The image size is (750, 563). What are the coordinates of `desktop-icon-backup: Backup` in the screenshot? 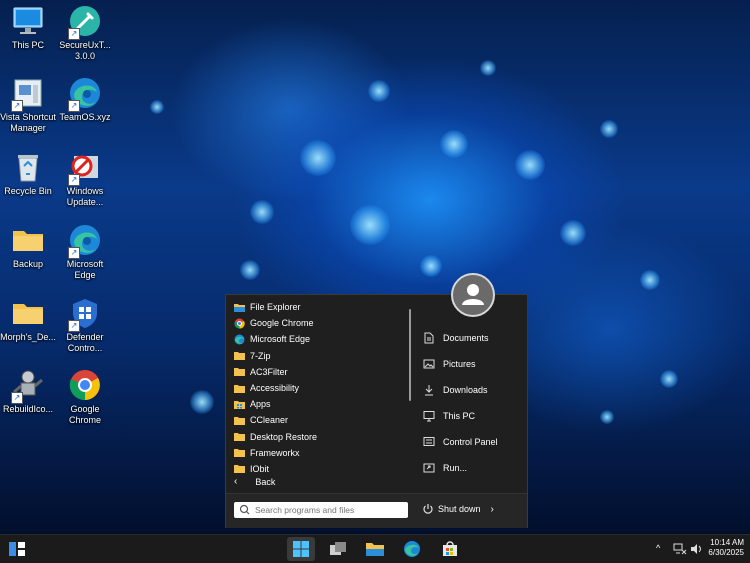 It's located at (30, 246).